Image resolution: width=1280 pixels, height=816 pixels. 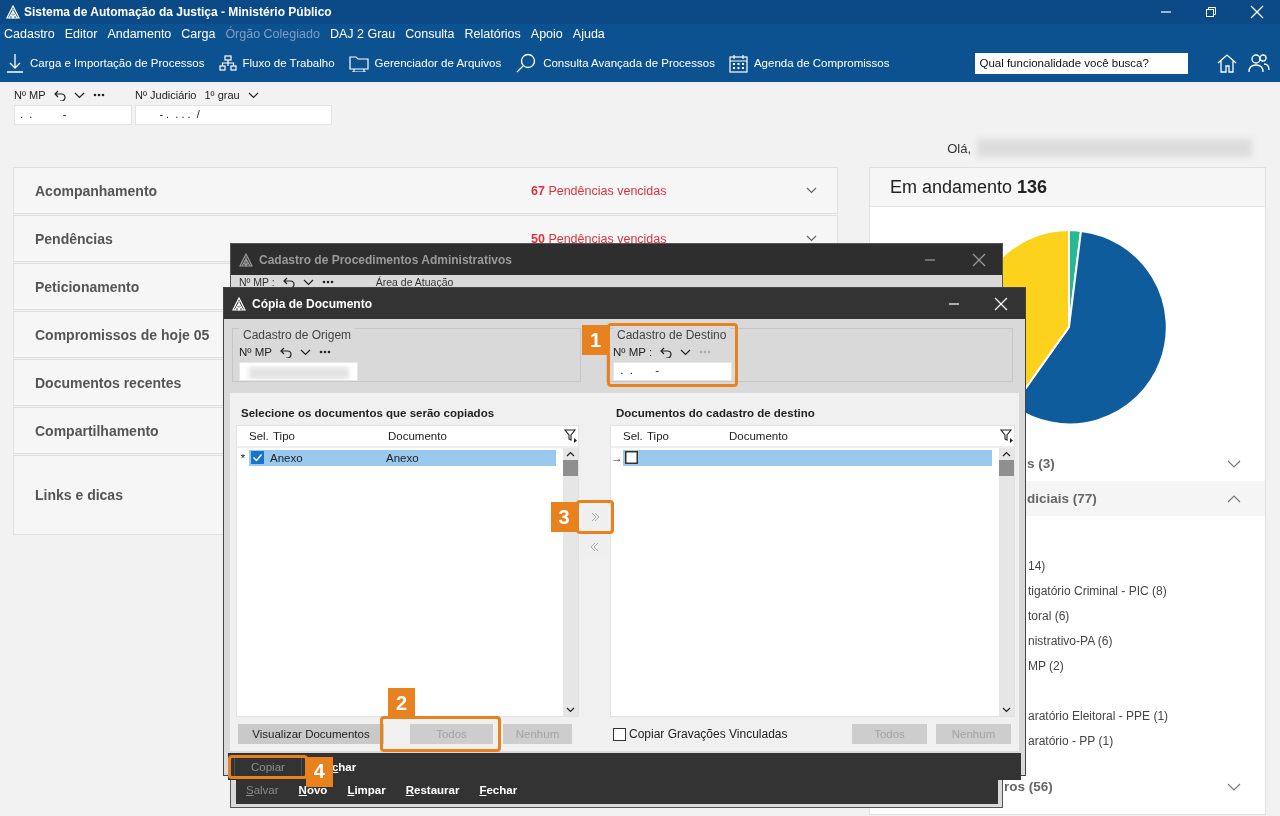 What do you see at coordinates (1029, 786) in the screenshot?
I see `category-label: ros (56)` at bounding box center [1029, 786].